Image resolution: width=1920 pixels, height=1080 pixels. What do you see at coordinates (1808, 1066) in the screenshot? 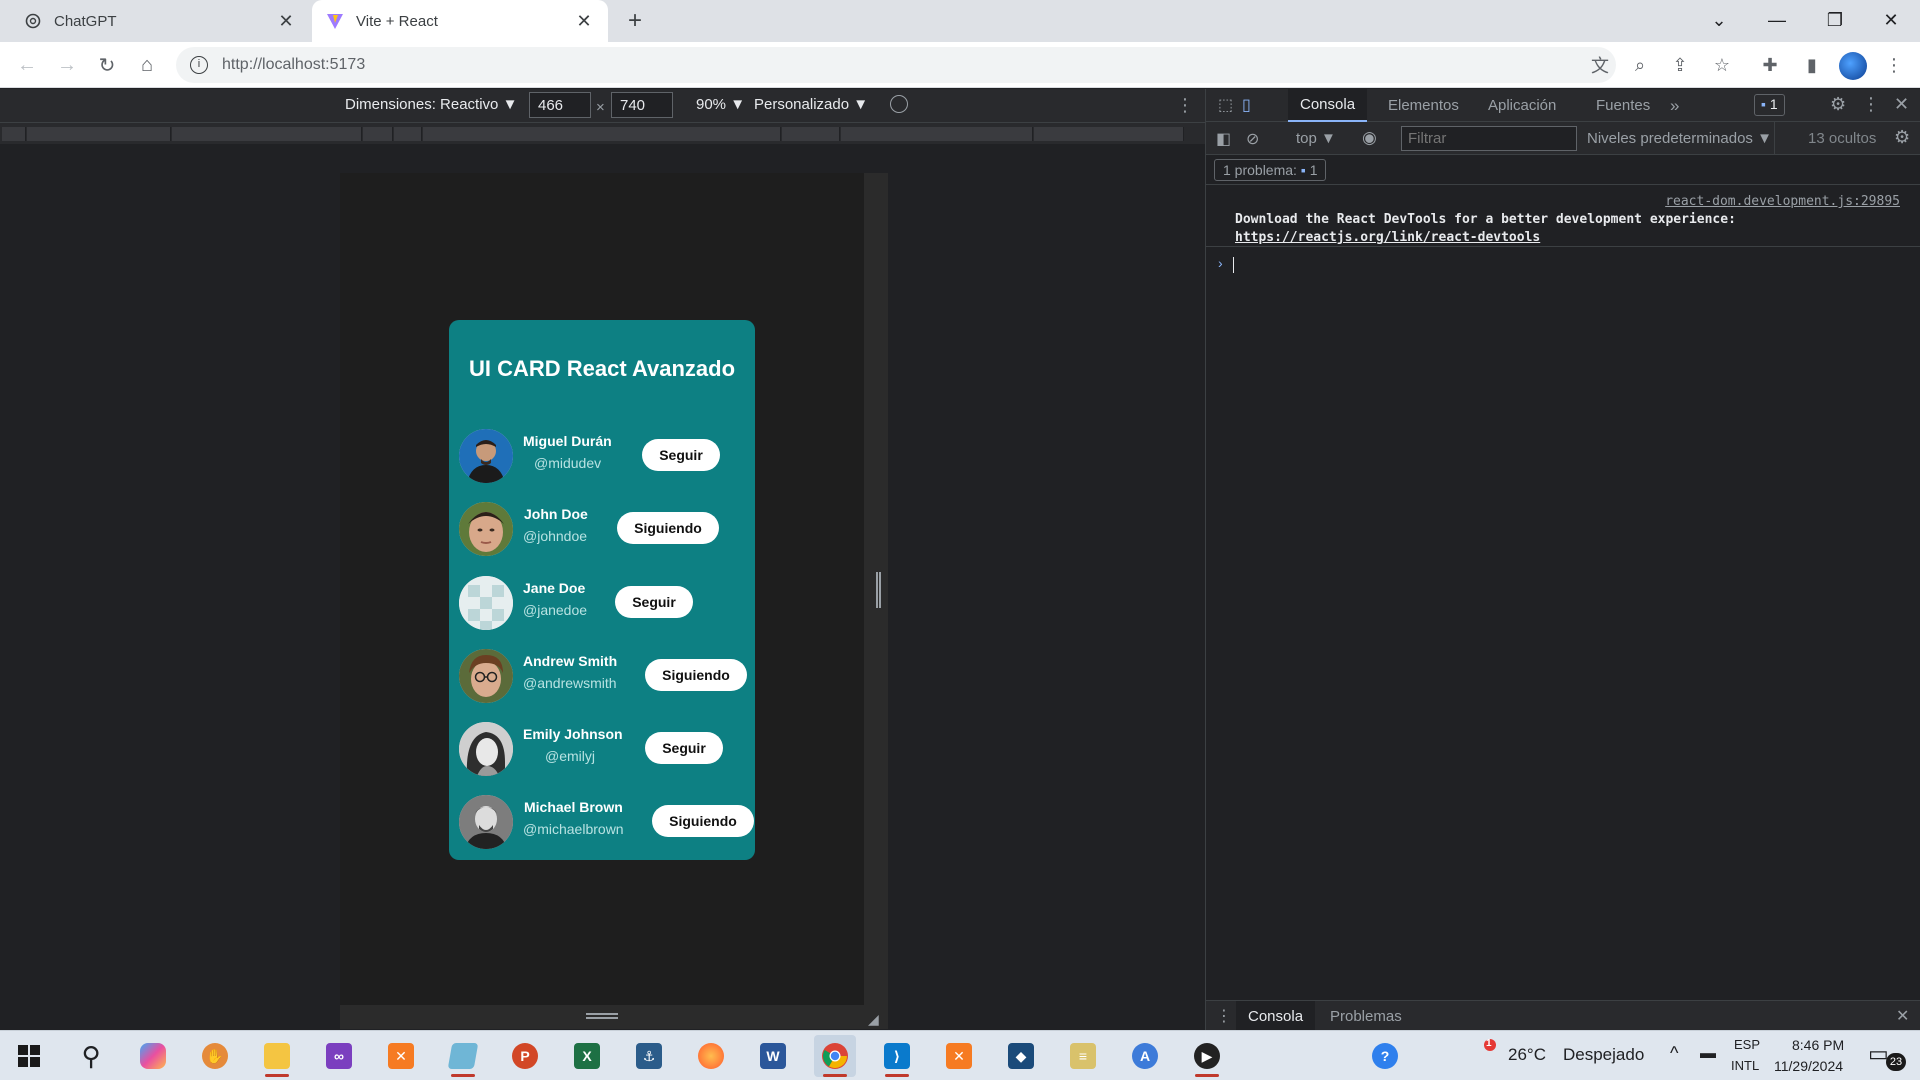
I see `clock-date: 11/29/2024` at bounding box center [1808, 1066].